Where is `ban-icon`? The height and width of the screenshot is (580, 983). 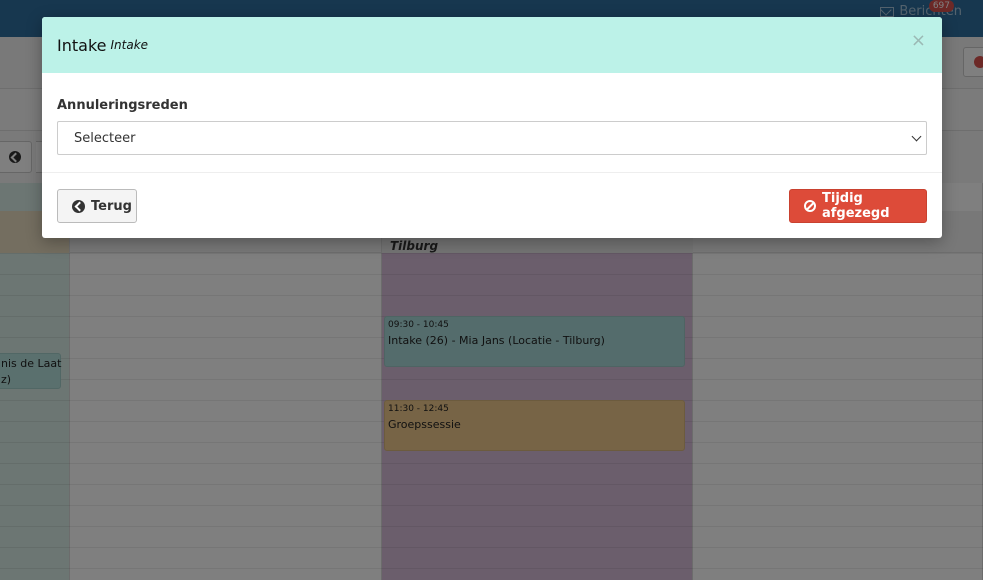 ban-icon is located at coordinates (810, 206).